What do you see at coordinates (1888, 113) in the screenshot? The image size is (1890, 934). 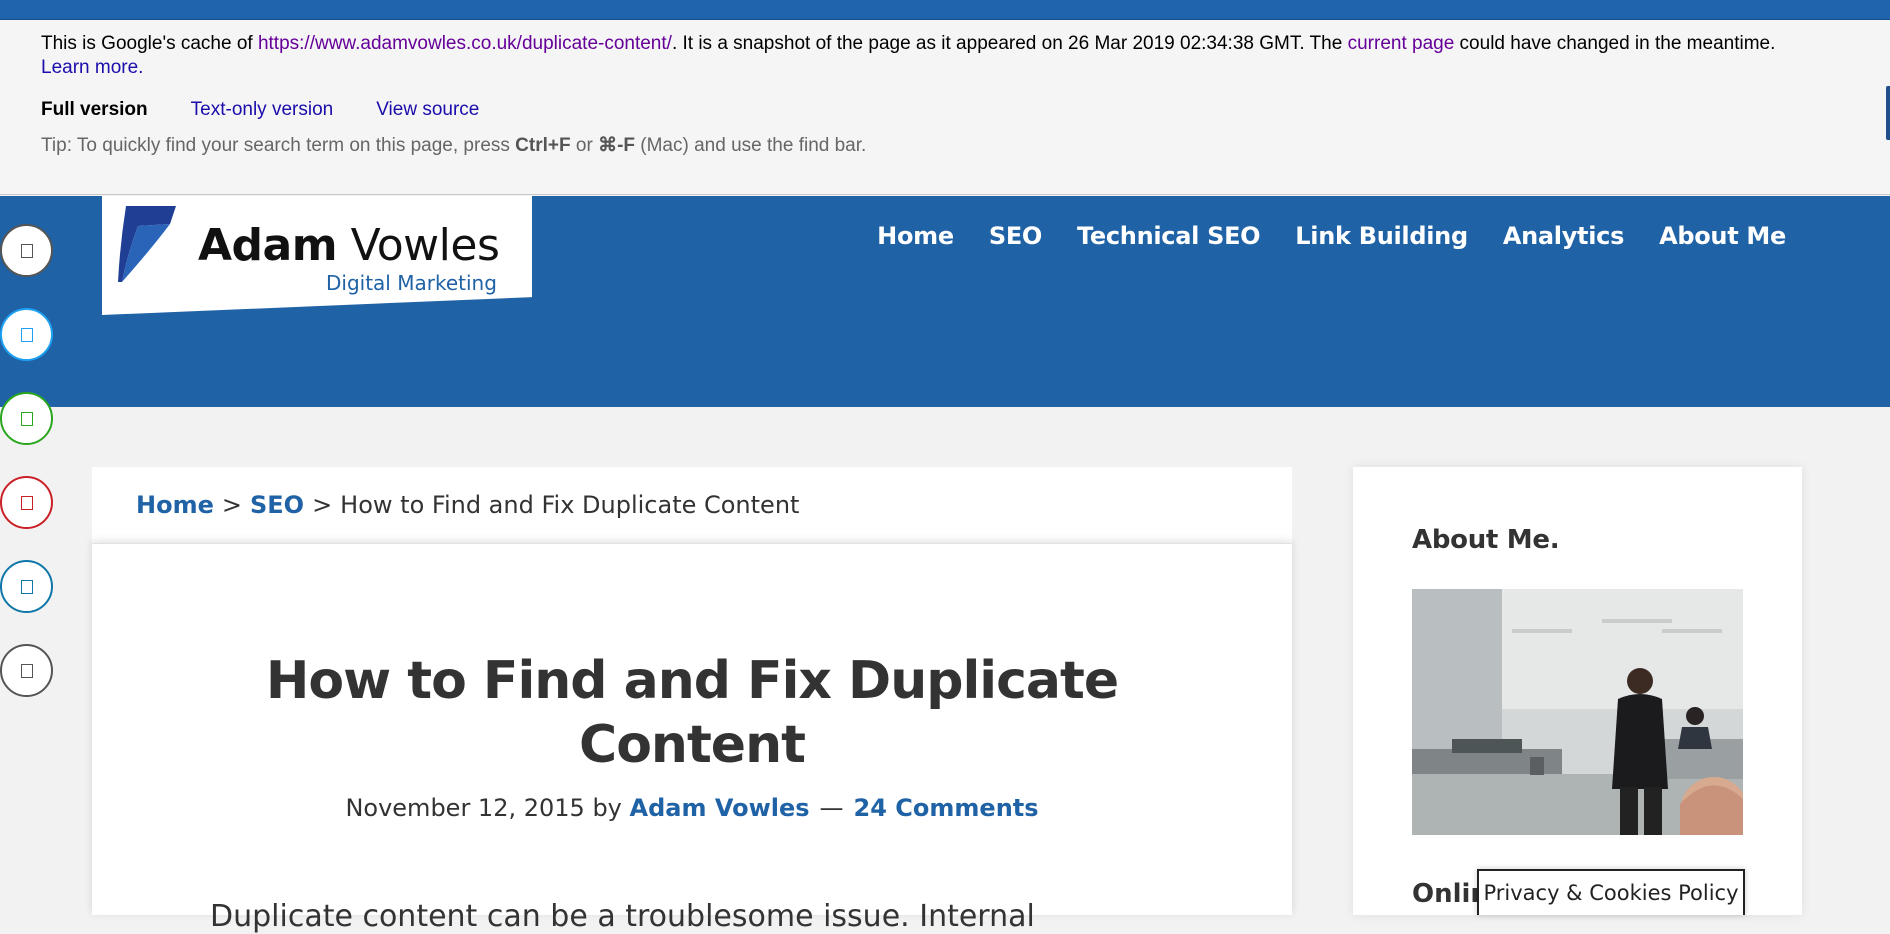 I see `edge-tab` at bounding box center [1888, 113].